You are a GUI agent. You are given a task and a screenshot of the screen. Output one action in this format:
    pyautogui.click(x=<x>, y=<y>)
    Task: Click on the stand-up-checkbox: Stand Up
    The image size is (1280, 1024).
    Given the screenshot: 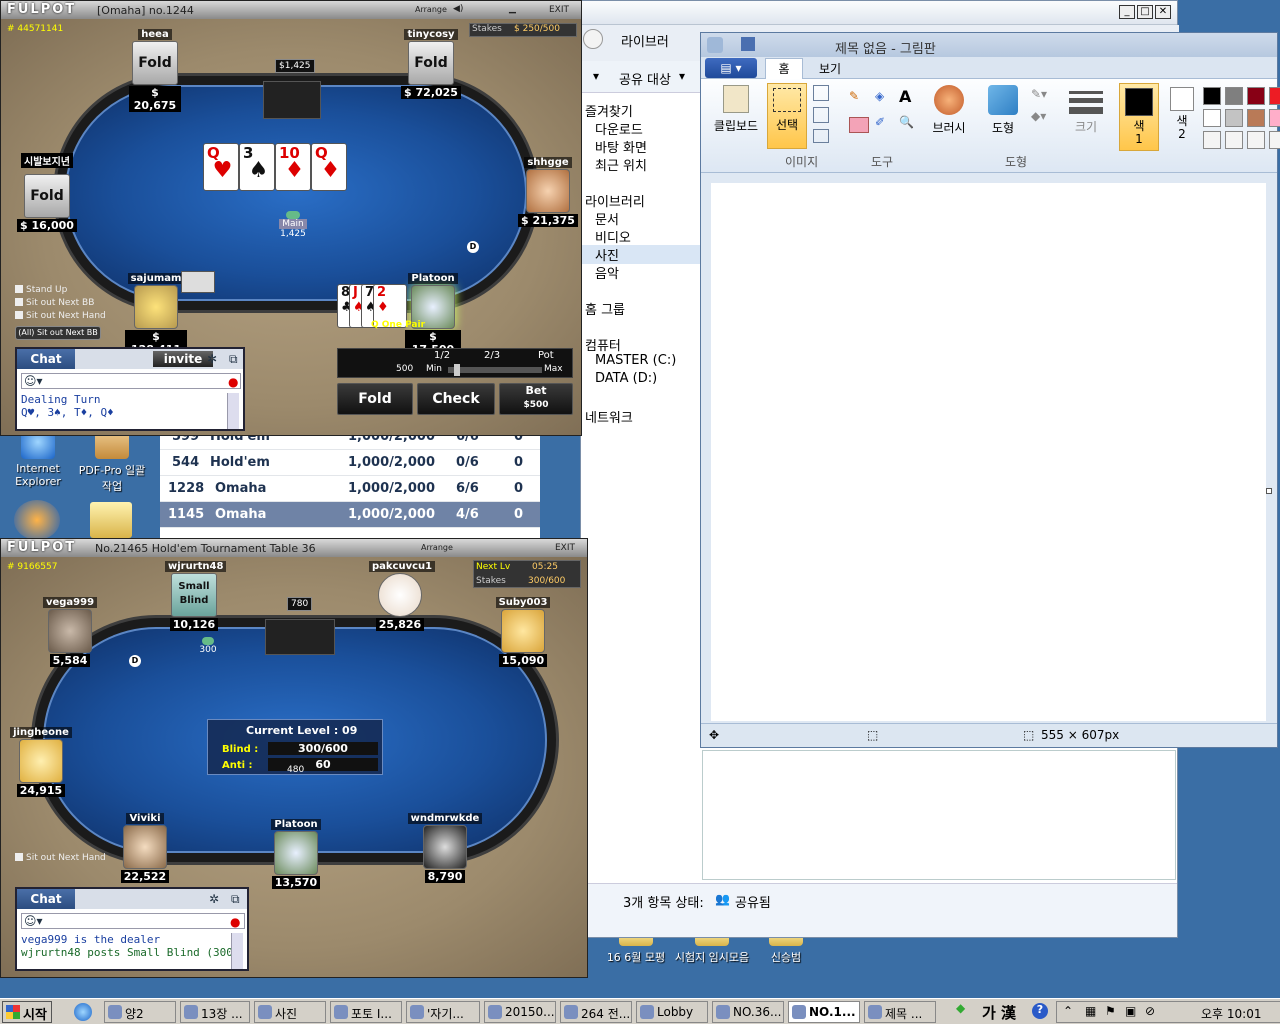 What is the action you would take?
    pyautogui.click(x=41, y=290)
    